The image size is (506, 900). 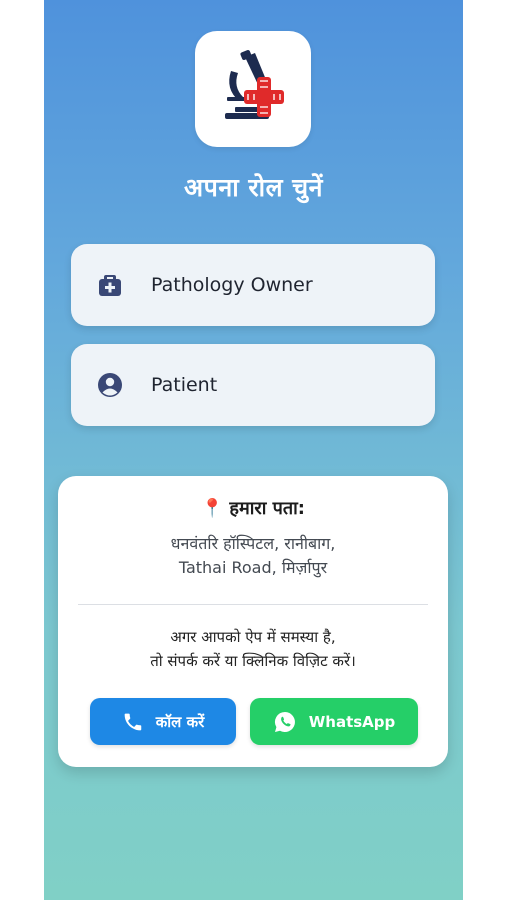 I want to click on microscope-medical-cross-icon, so click(x=254, y=84).